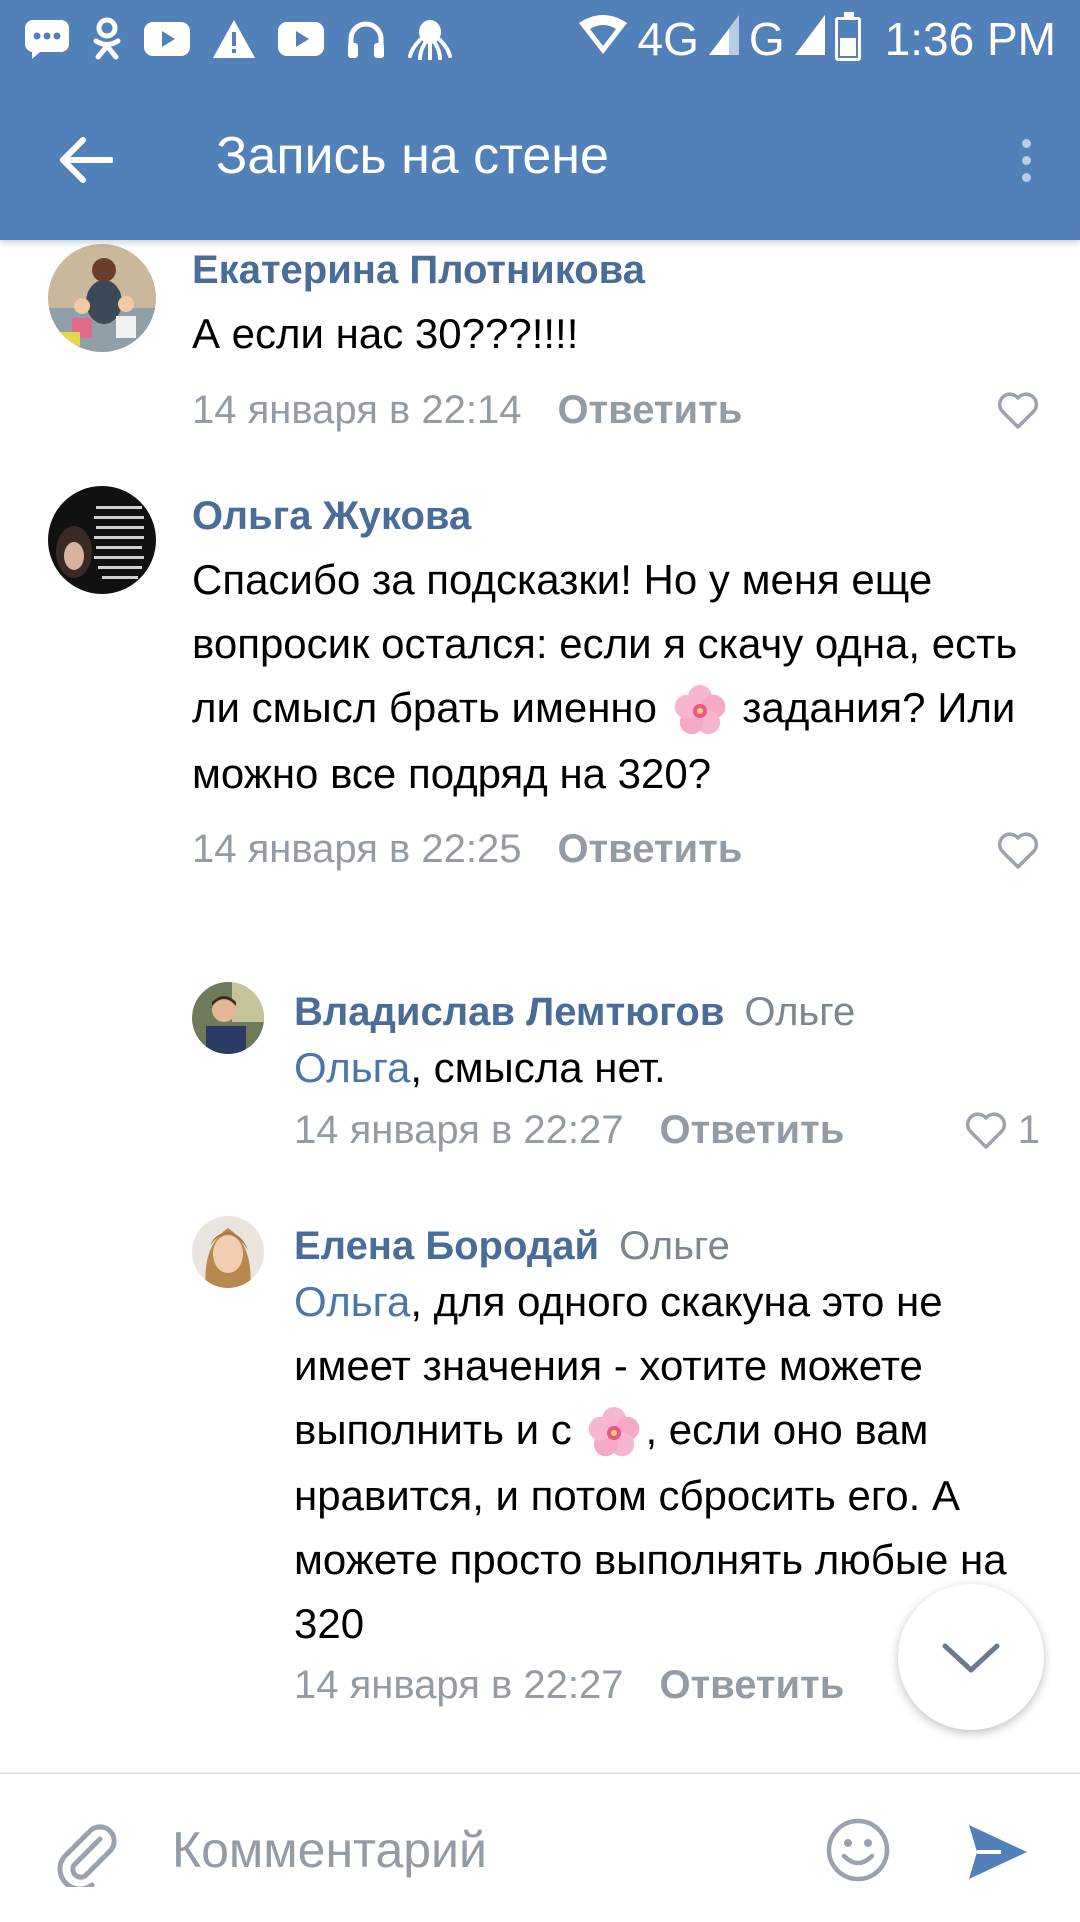 This screenshot has width=1080, height=1922. What do you see at coordinates (331, 516) in the screenshot?
I see `author-name: Ольга Жукова` at bounding box center [331, 516].